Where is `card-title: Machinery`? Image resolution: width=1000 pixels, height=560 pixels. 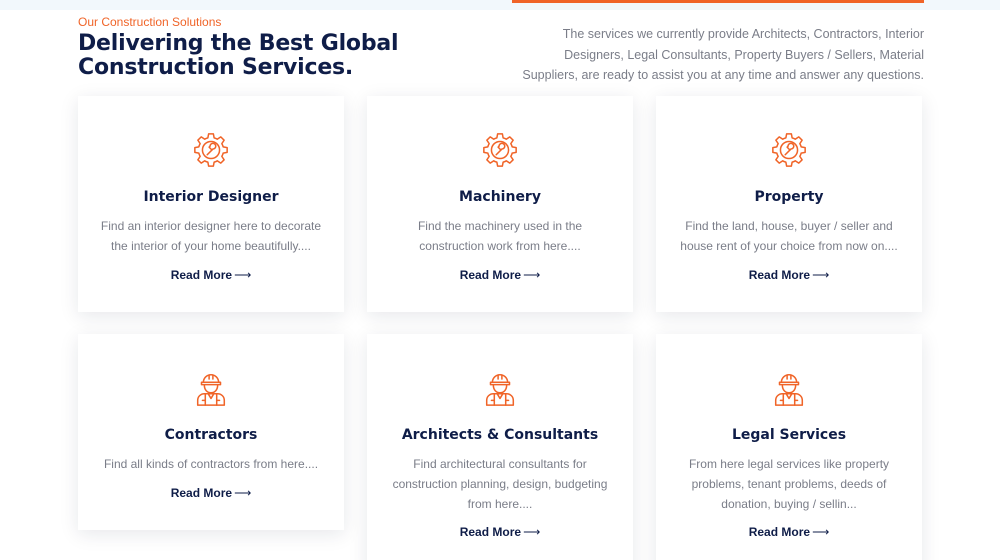
card-title: Machinery is located at coordinates (500, 197).